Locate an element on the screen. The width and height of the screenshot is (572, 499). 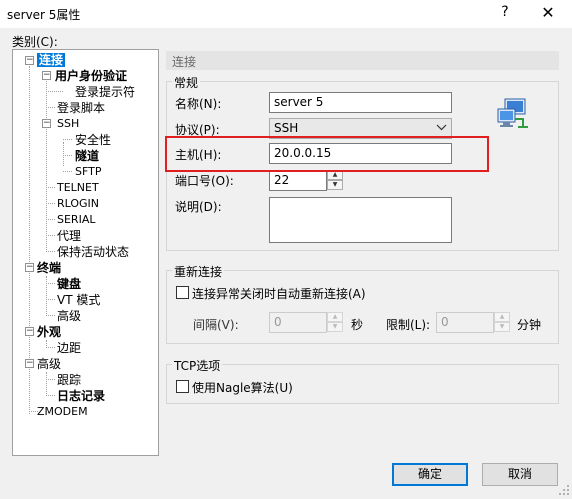
window-title: server 5属性 is located at coordinates (44, 15).